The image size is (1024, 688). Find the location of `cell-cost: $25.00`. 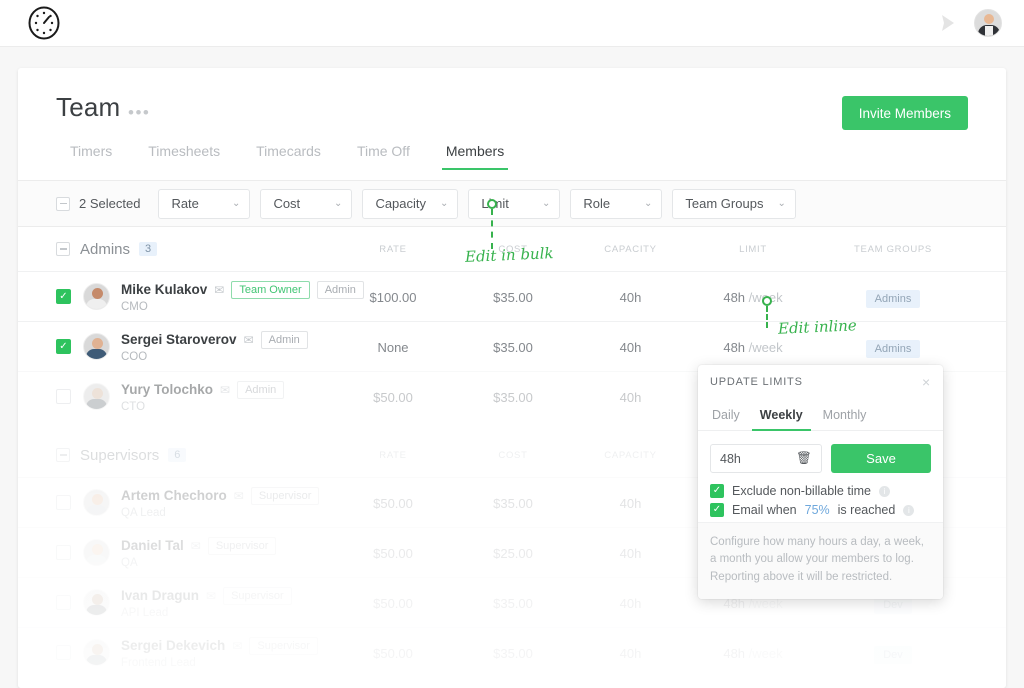

cell-cost: $25.00 is located at coordinates (513, 553).